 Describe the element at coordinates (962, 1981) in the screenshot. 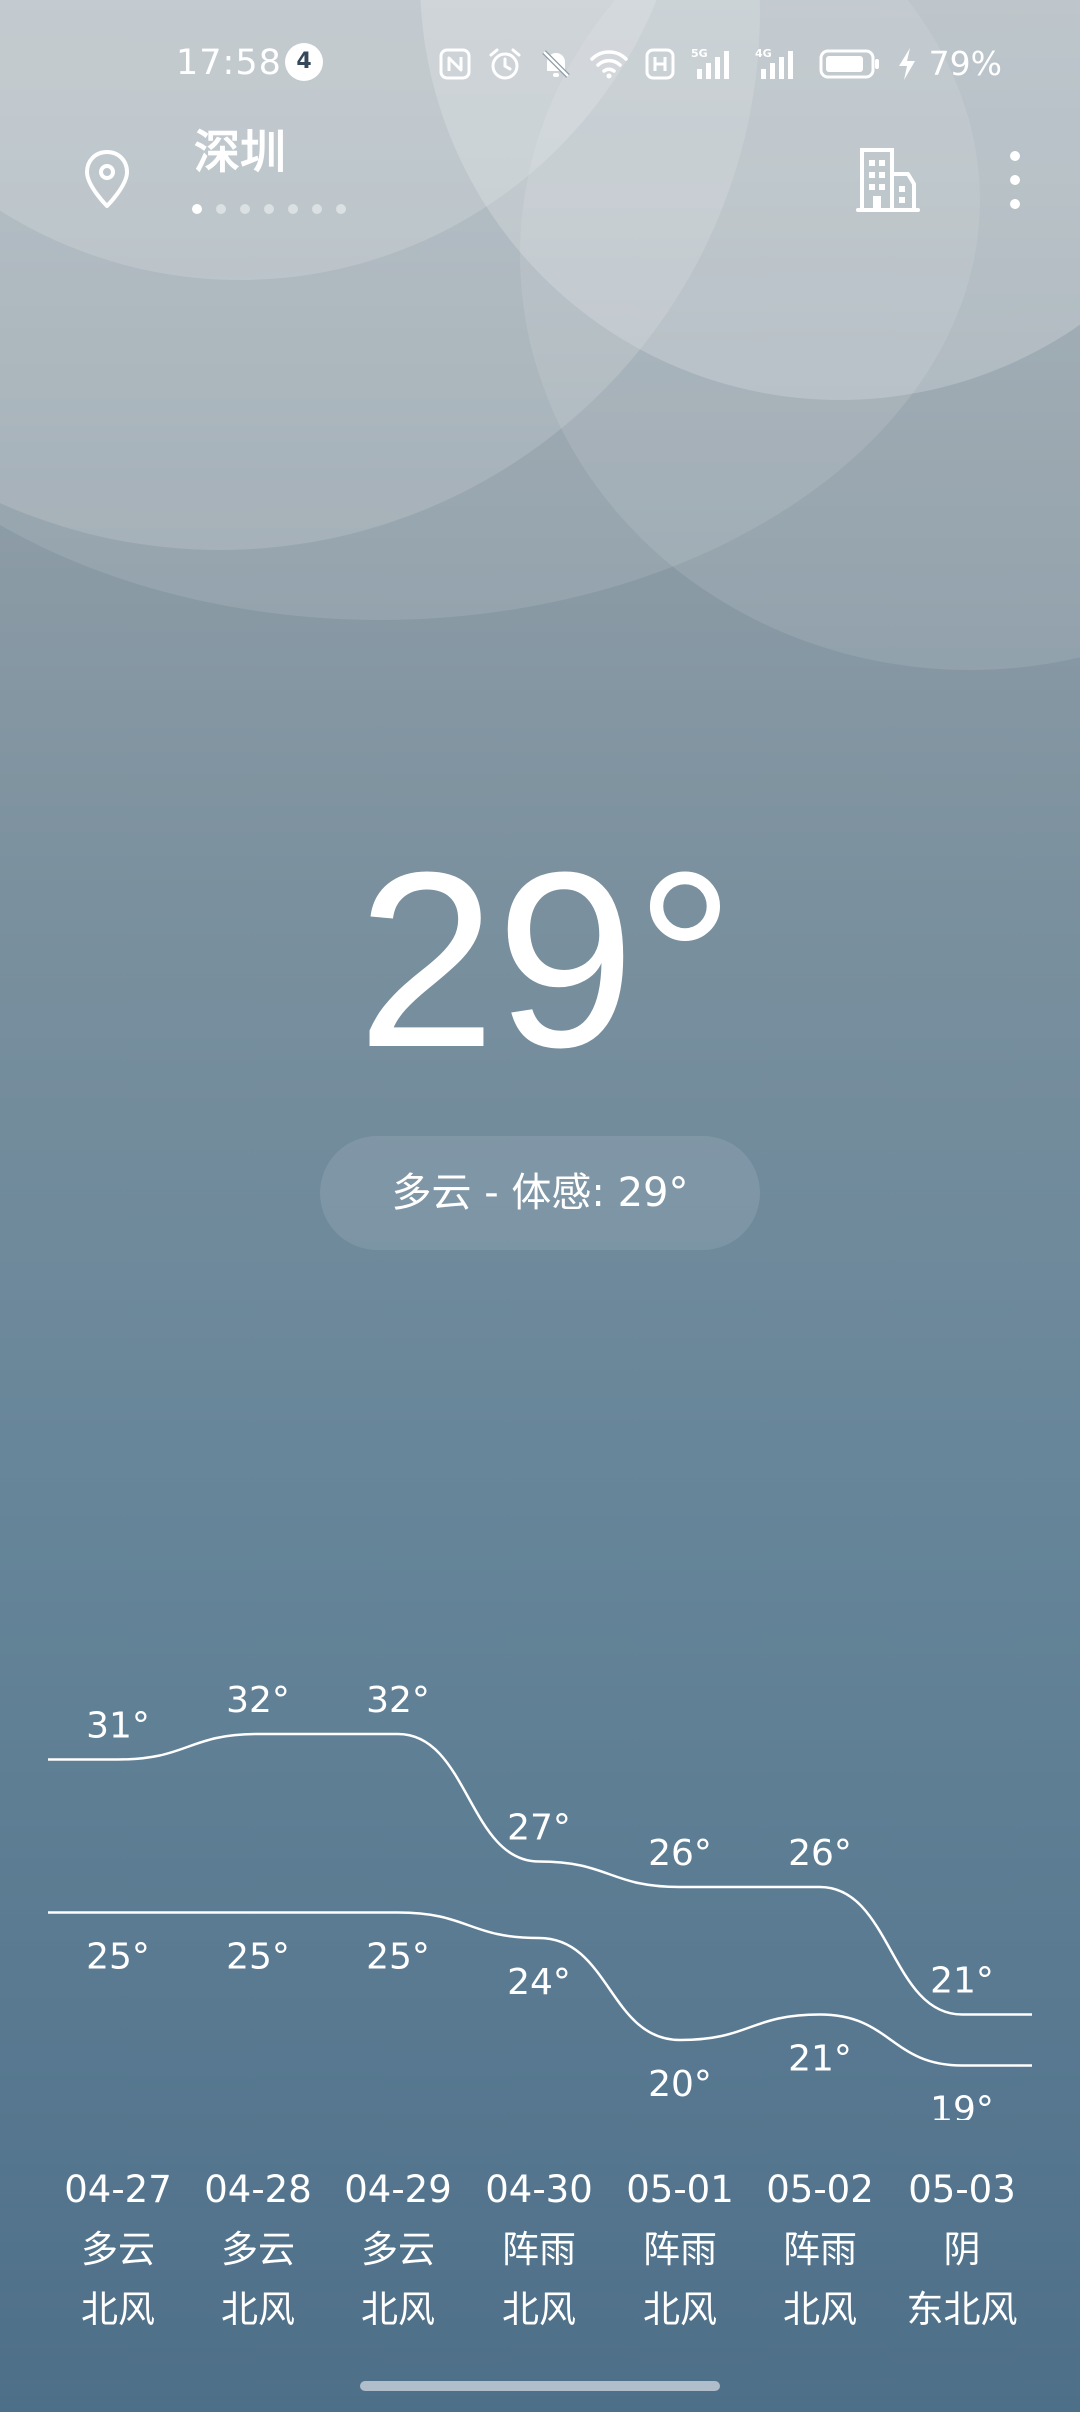

I see `high-temperature-label: 21°` at that location.